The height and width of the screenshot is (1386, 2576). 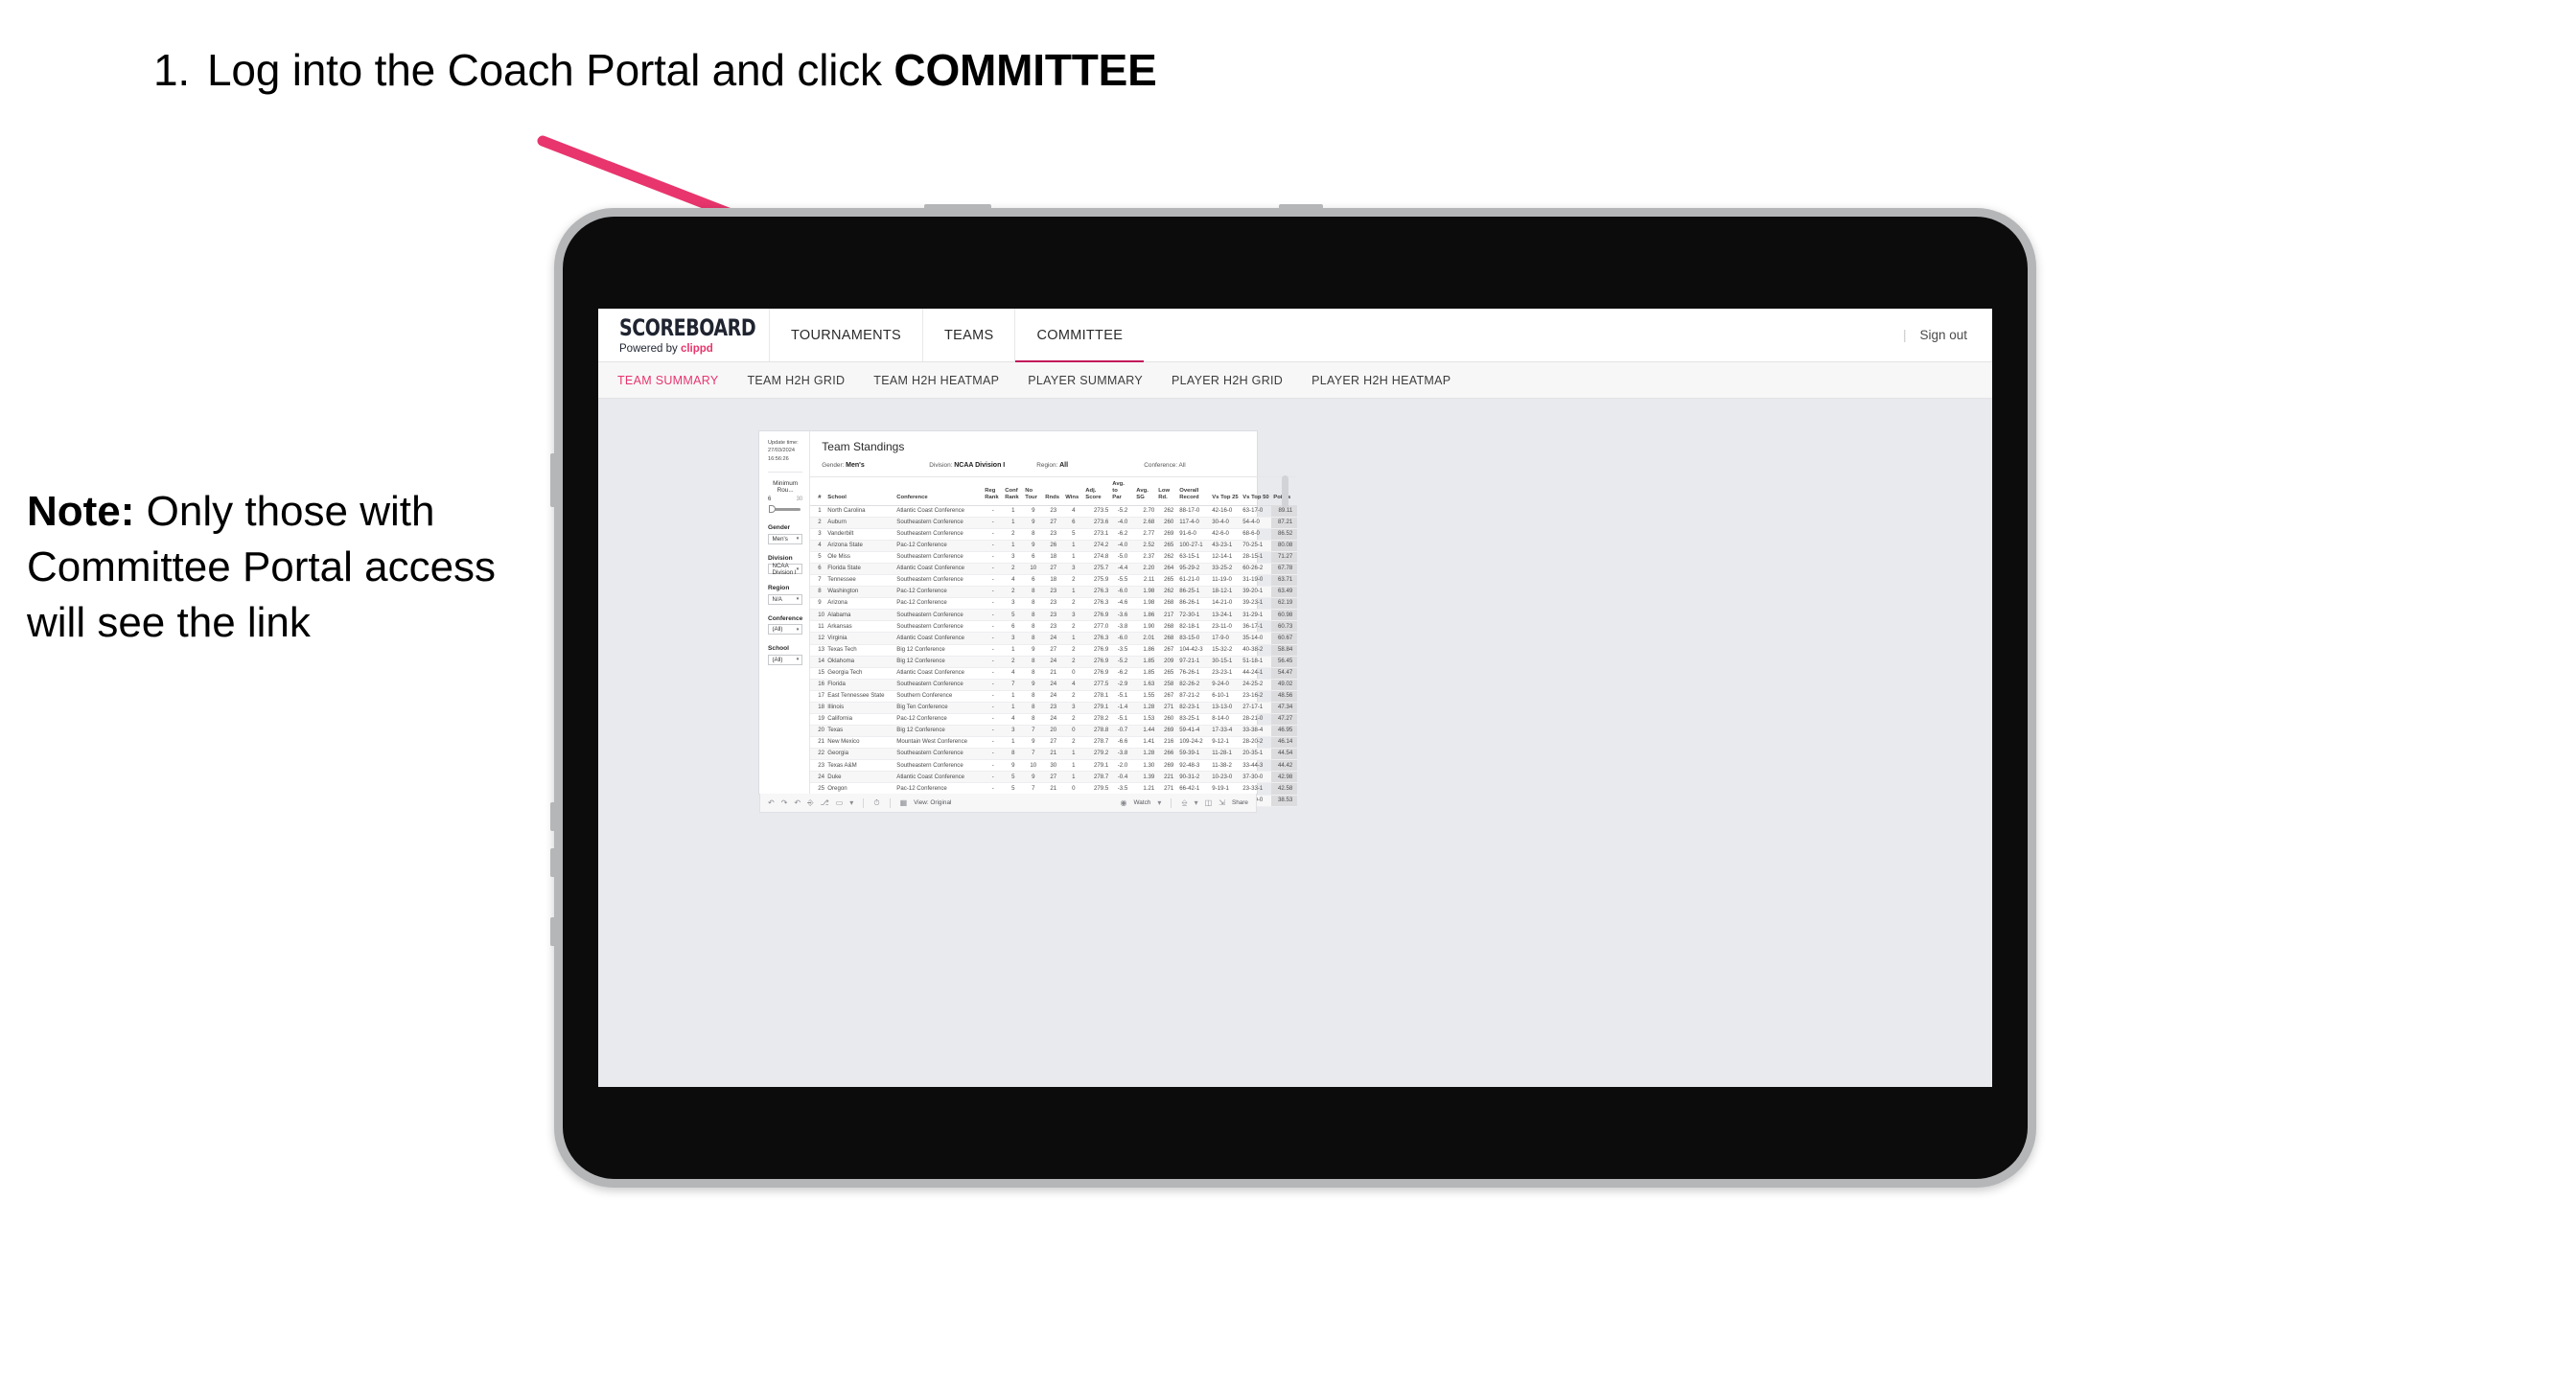 What do you see at coordinates (1013, 492) in the screenshot?
I see `col-conf-rank: Conf Rank` at bounding box center [1013, 492].